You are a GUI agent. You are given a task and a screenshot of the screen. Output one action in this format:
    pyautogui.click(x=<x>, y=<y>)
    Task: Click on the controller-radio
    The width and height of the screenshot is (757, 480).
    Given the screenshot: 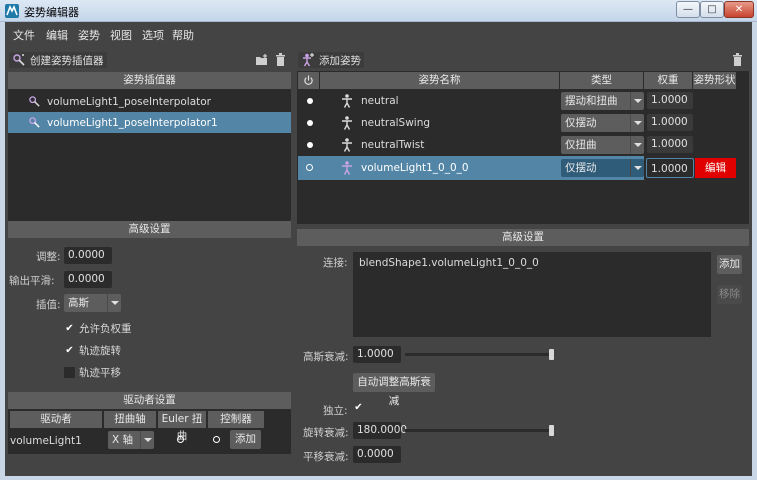 What is the action you would take?
    pyautogui.click(x=216, y=439)
    